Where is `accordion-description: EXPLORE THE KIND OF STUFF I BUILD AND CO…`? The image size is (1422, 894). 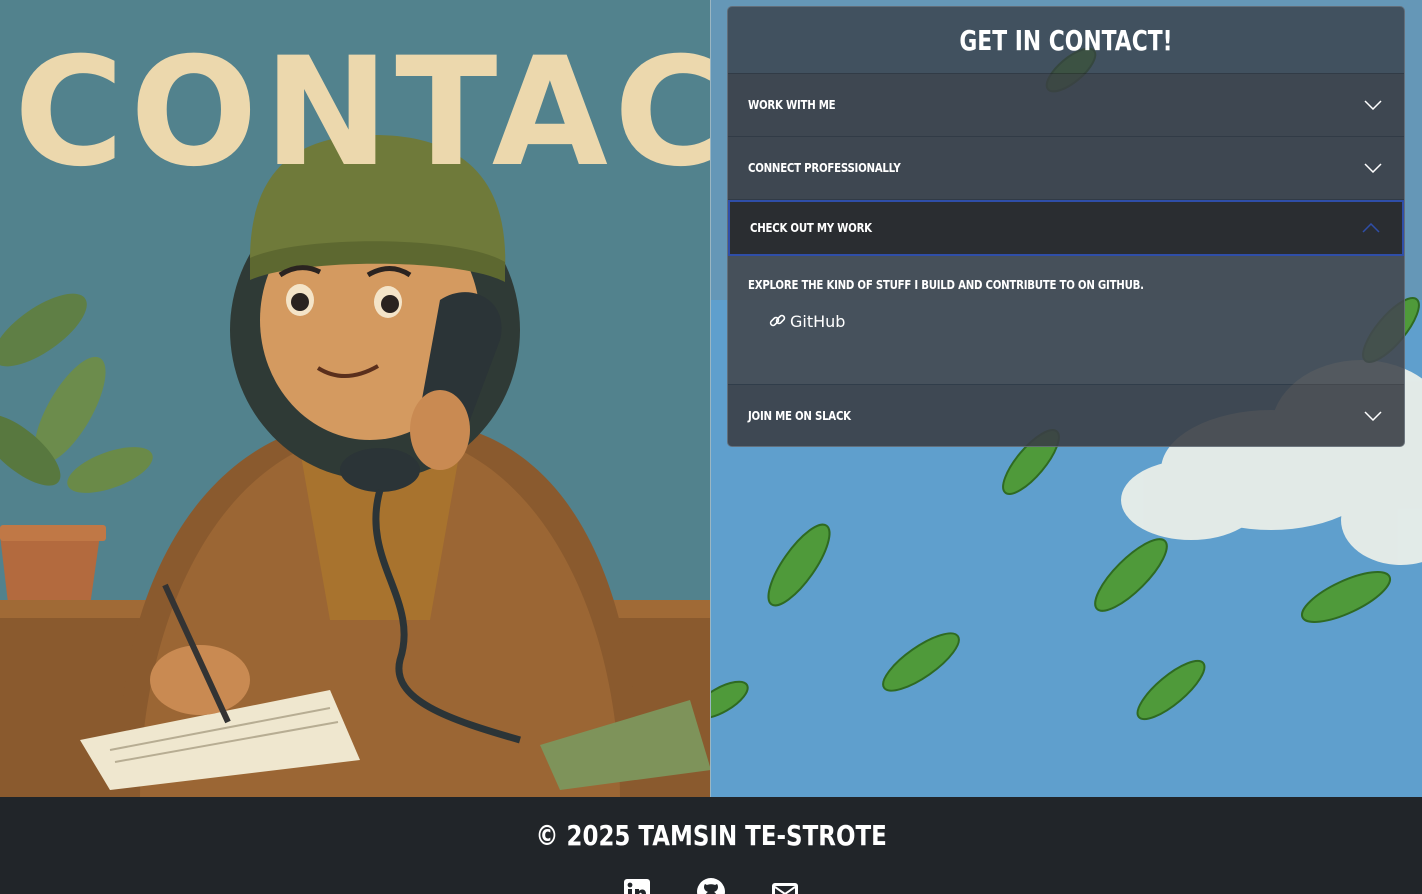 accordion-description: EXPLORE THE KIND OF STUFF I BUILD AND CO… is located at coordinates (946, 285).